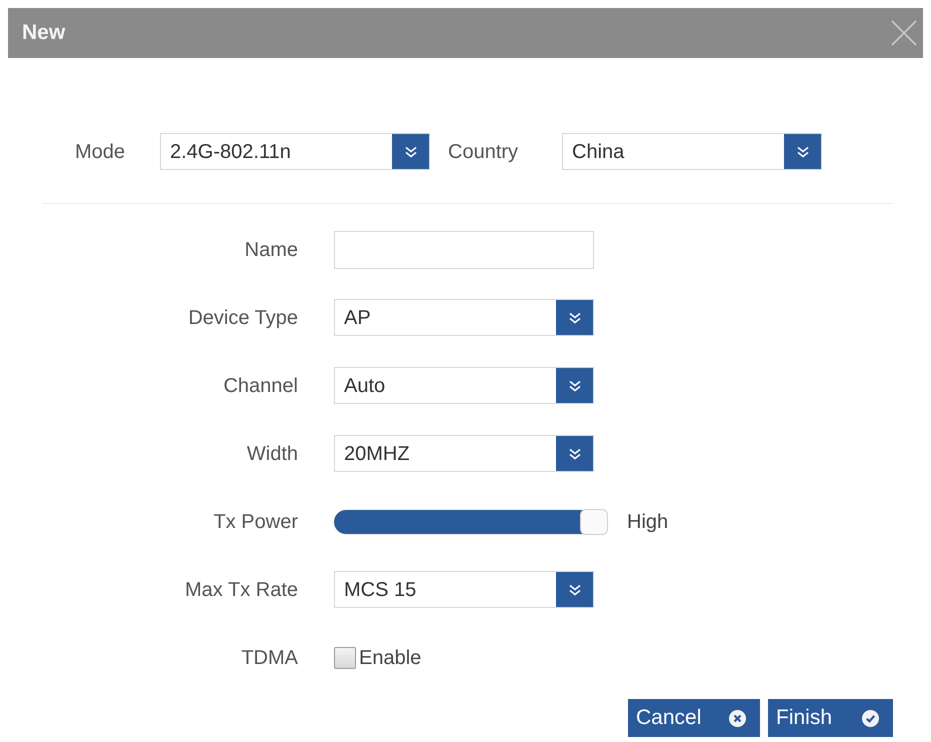 The image size is (931, 742). I want to click on dropdown-select: Auto, so click(464, 385).